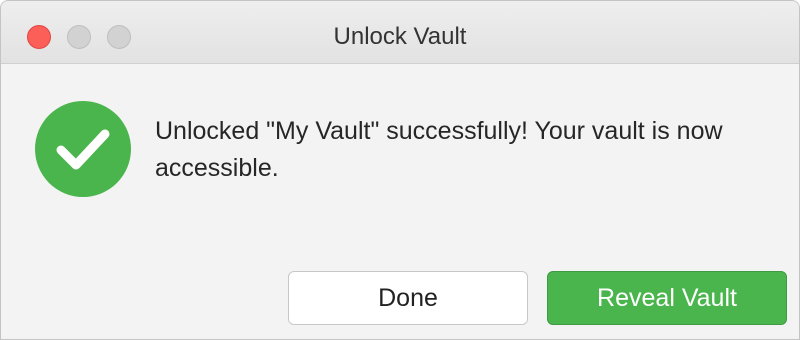 This screenshot has height=340, width=800. I want to click on done-button: Done, so click(408, 298).